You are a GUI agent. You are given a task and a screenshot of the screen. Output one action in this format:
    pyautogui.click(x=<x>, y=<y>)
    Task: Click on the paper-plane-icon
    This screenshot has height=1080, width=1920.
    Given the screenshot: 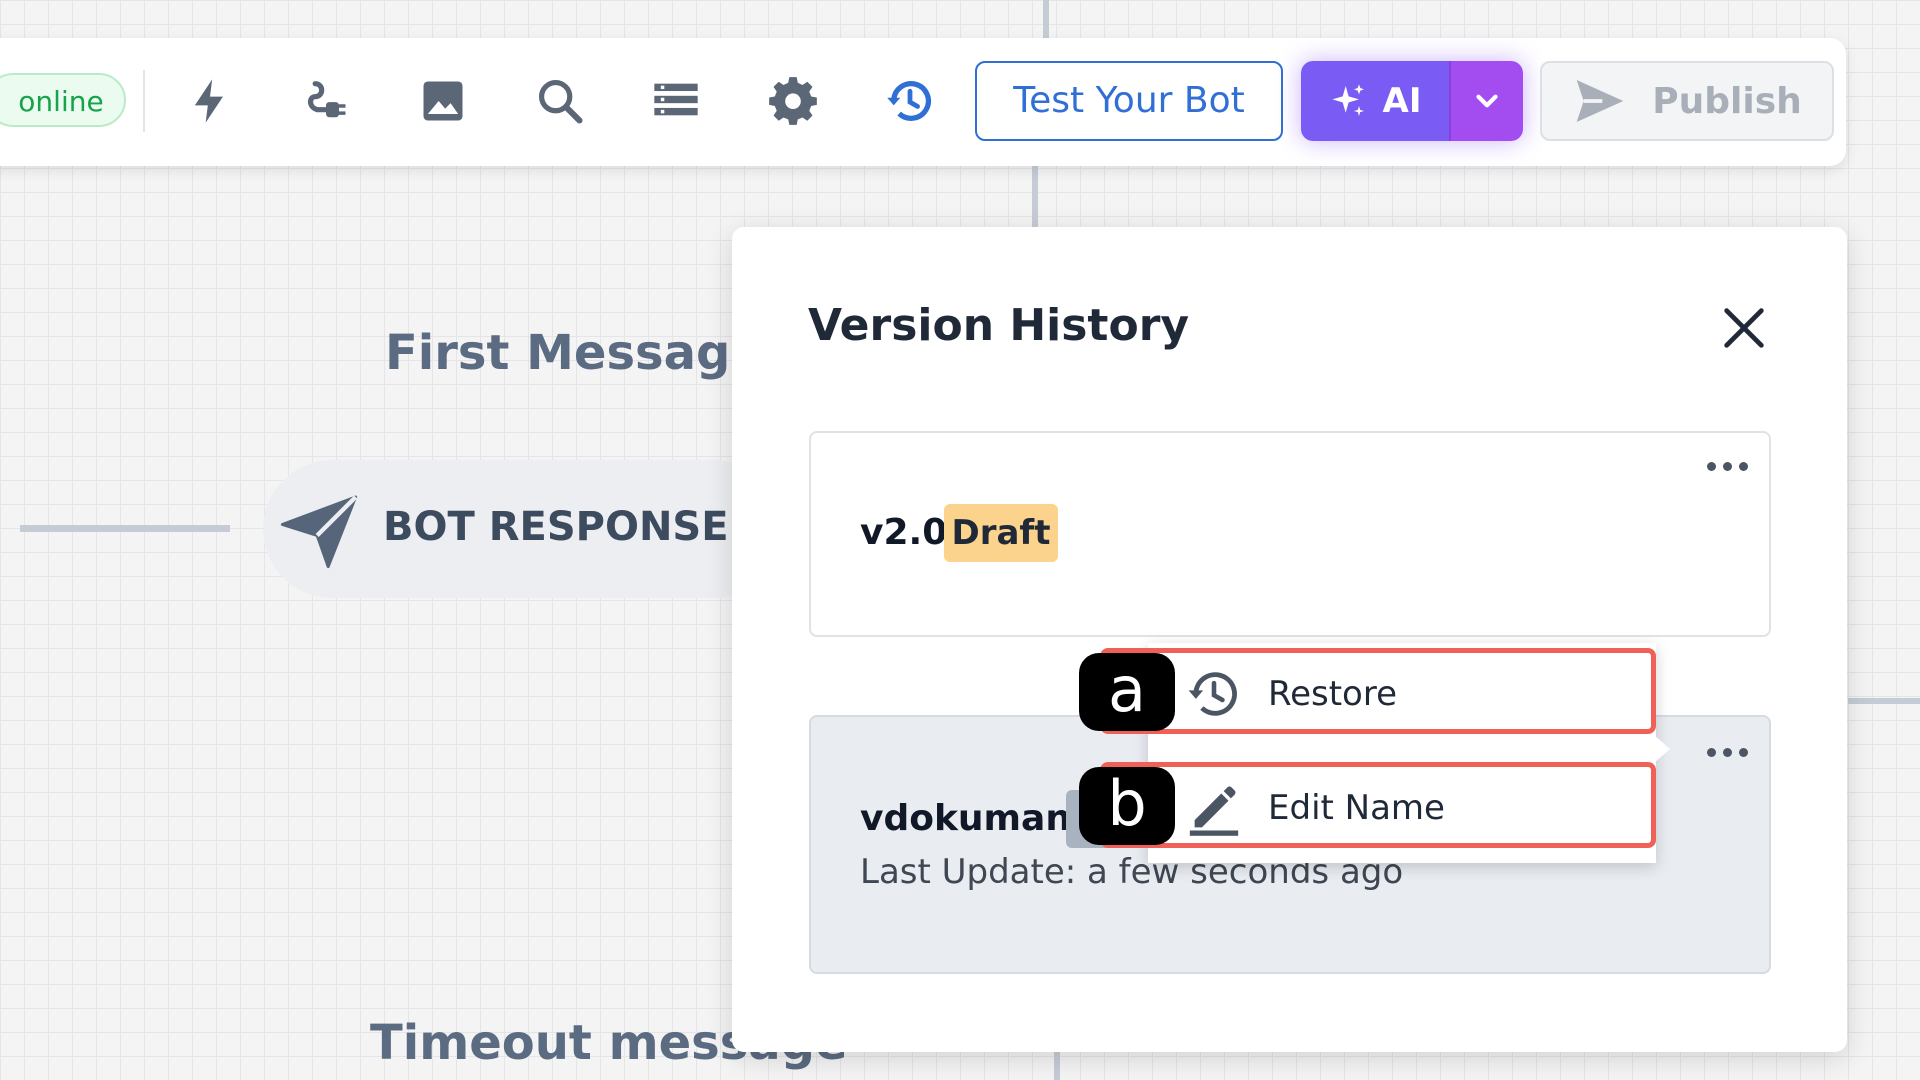 What is the action you would take?
    pyautogui.click(x=319, y=530)
    